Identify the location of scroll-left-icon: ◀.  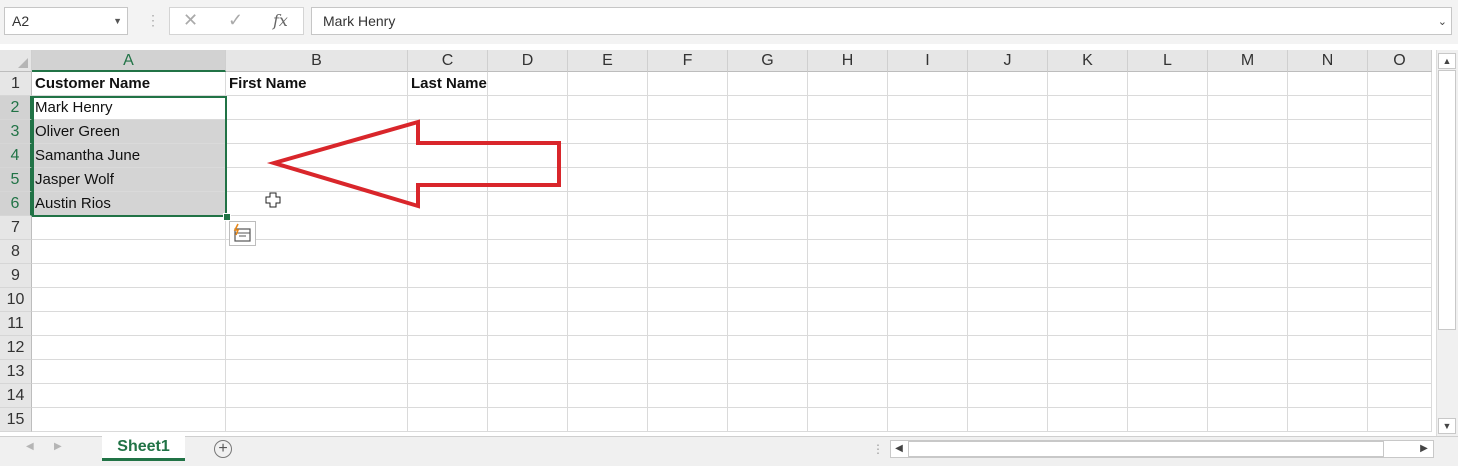
(899, 449).